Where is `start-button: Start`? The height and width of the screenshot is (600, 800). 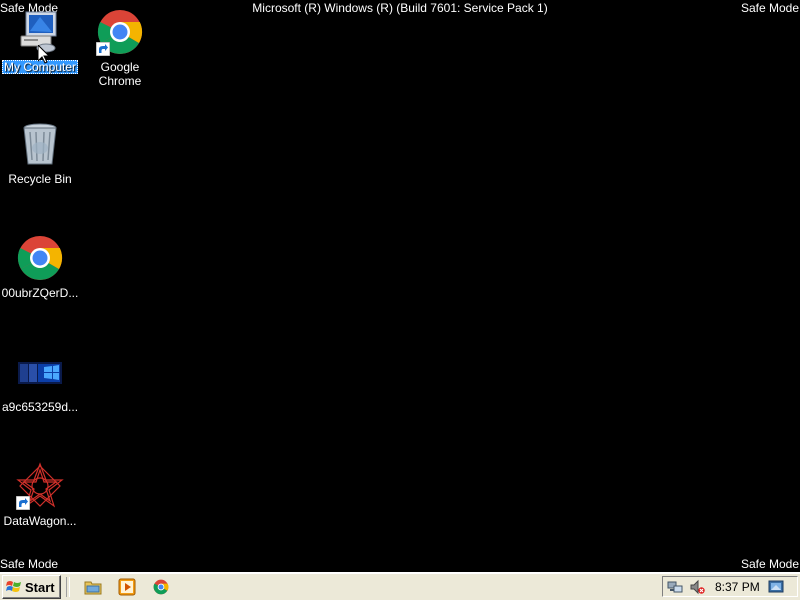 start-button: Start is located at coordinates (31, 587).